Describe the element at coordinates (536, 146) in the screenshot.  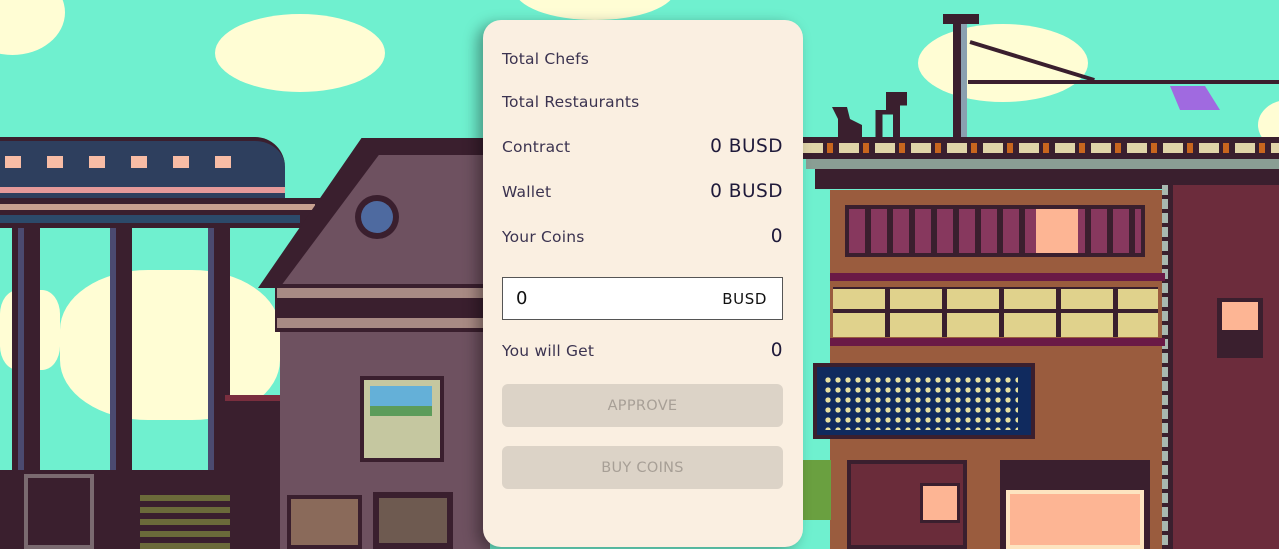
I see `stat-label: Contract` at that location.